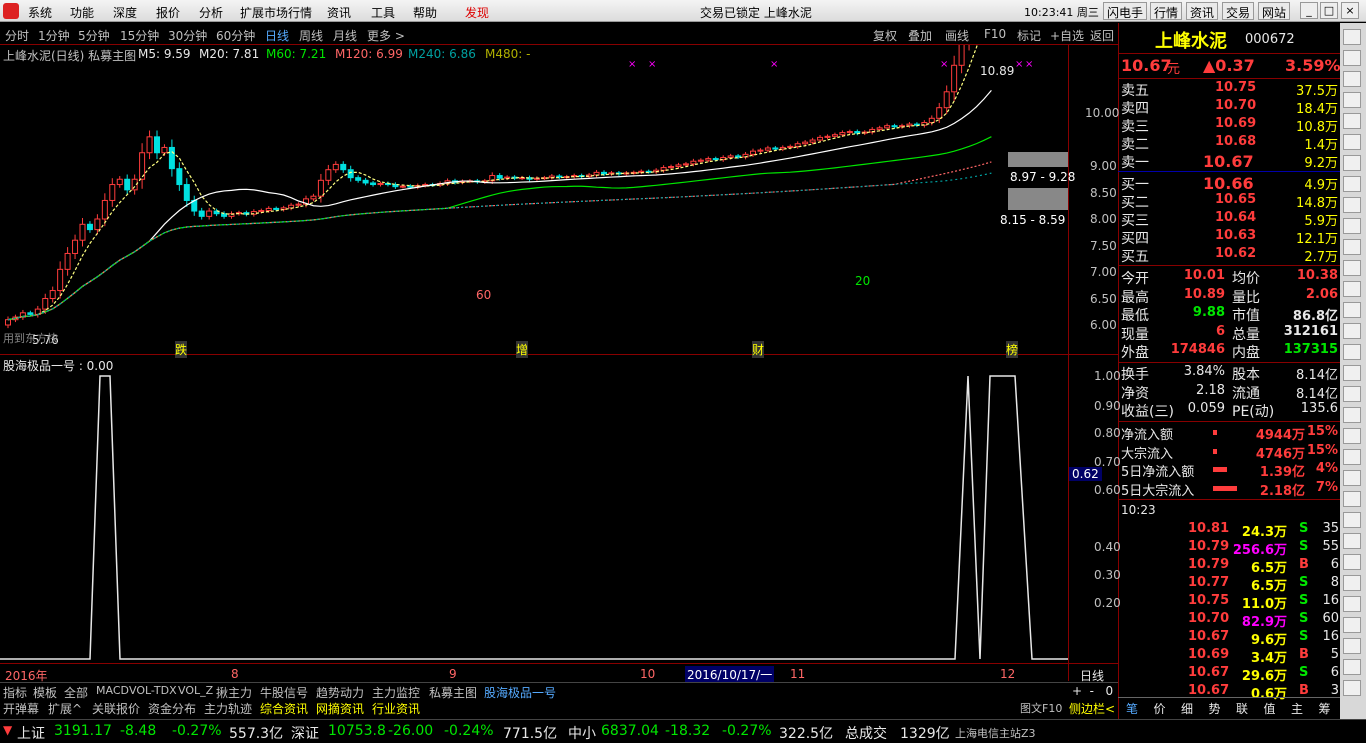 This screenshot has width=1366, height=743. I want to click on menu-extended-market: 扩展市场行情, so click(276, 12).